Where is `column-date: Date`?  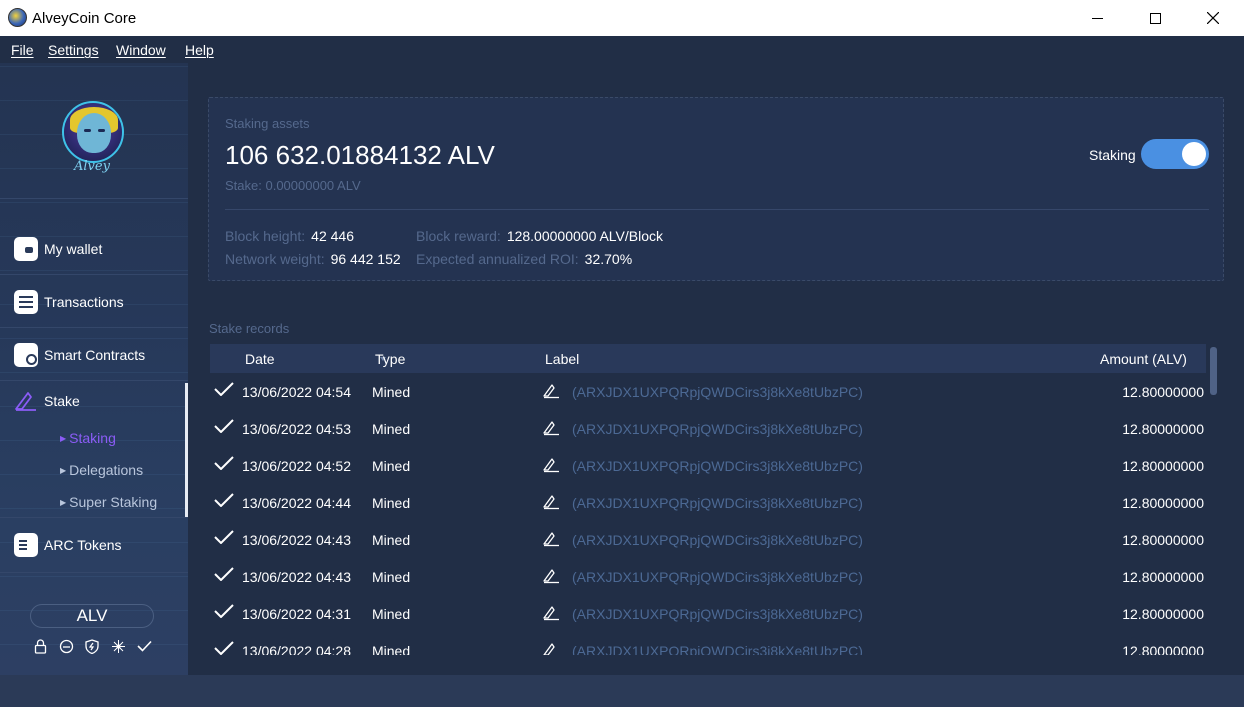
column-date: Date is located at coordinates (260, 359).